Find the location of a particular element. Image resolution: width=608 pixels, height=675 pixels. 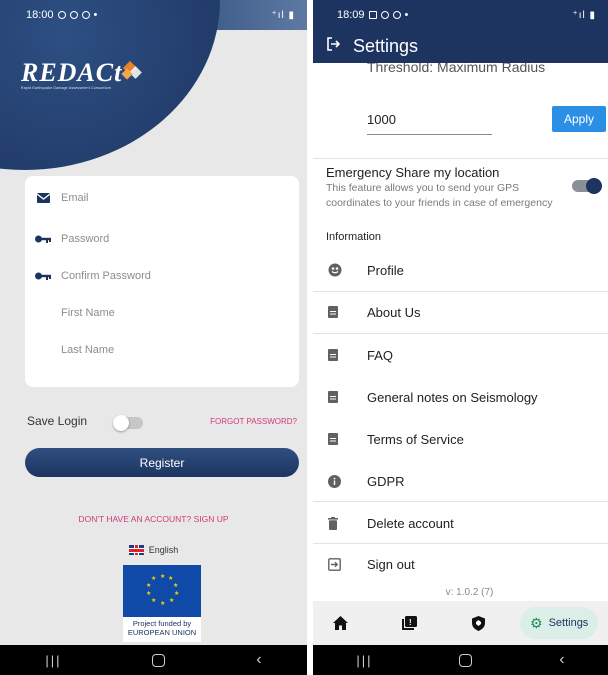

menu-item-sign-out: Sign out is located at coordinates (460, 564).